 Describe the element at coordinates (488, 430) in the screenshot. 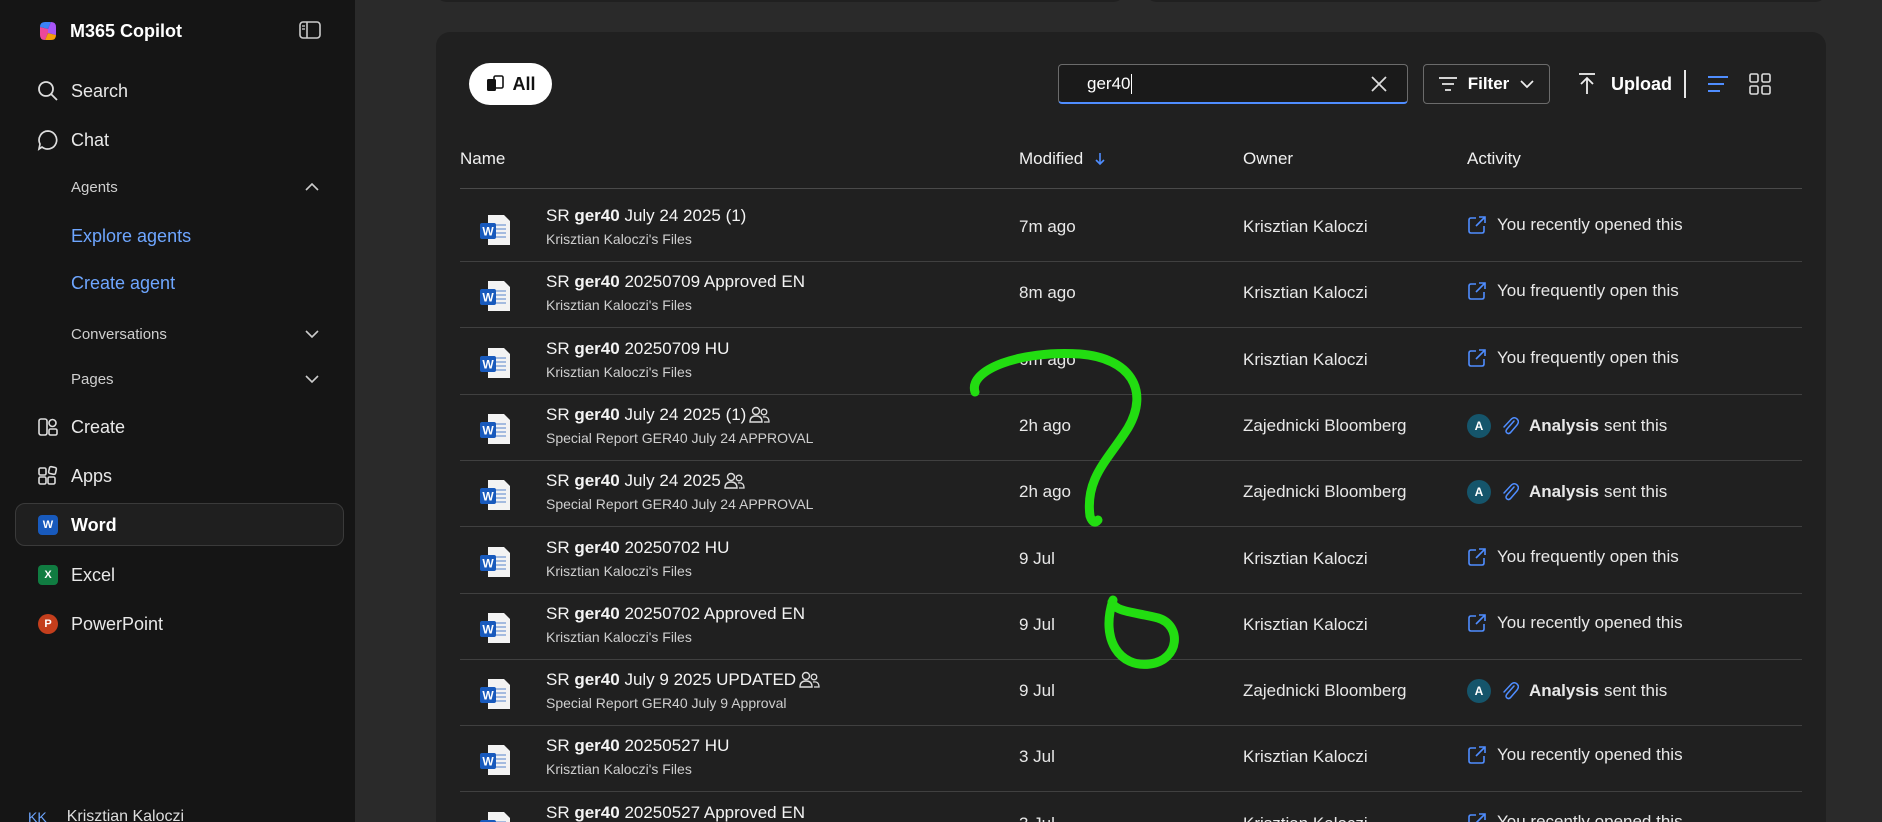

I see `svg-text: W` at that location.